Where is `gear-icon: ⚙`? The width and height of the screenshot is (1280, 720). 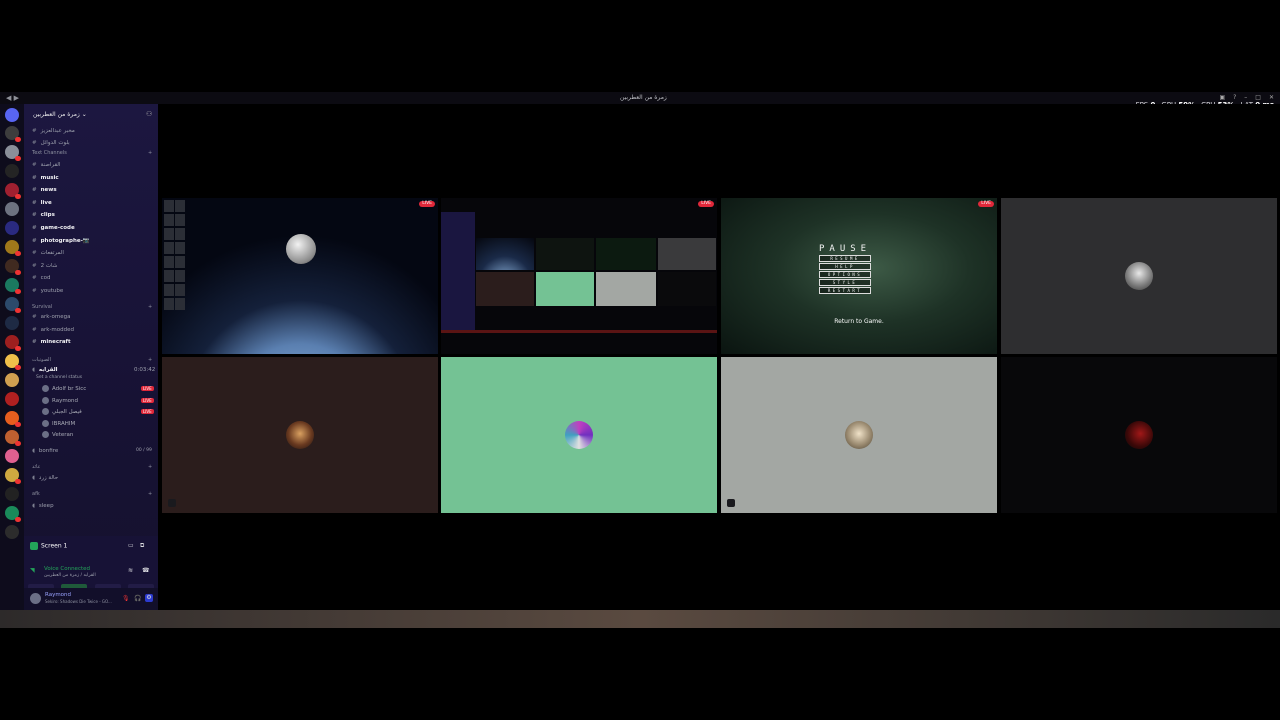 gear-icon: ⚙ is located at coordinates (149, 598).